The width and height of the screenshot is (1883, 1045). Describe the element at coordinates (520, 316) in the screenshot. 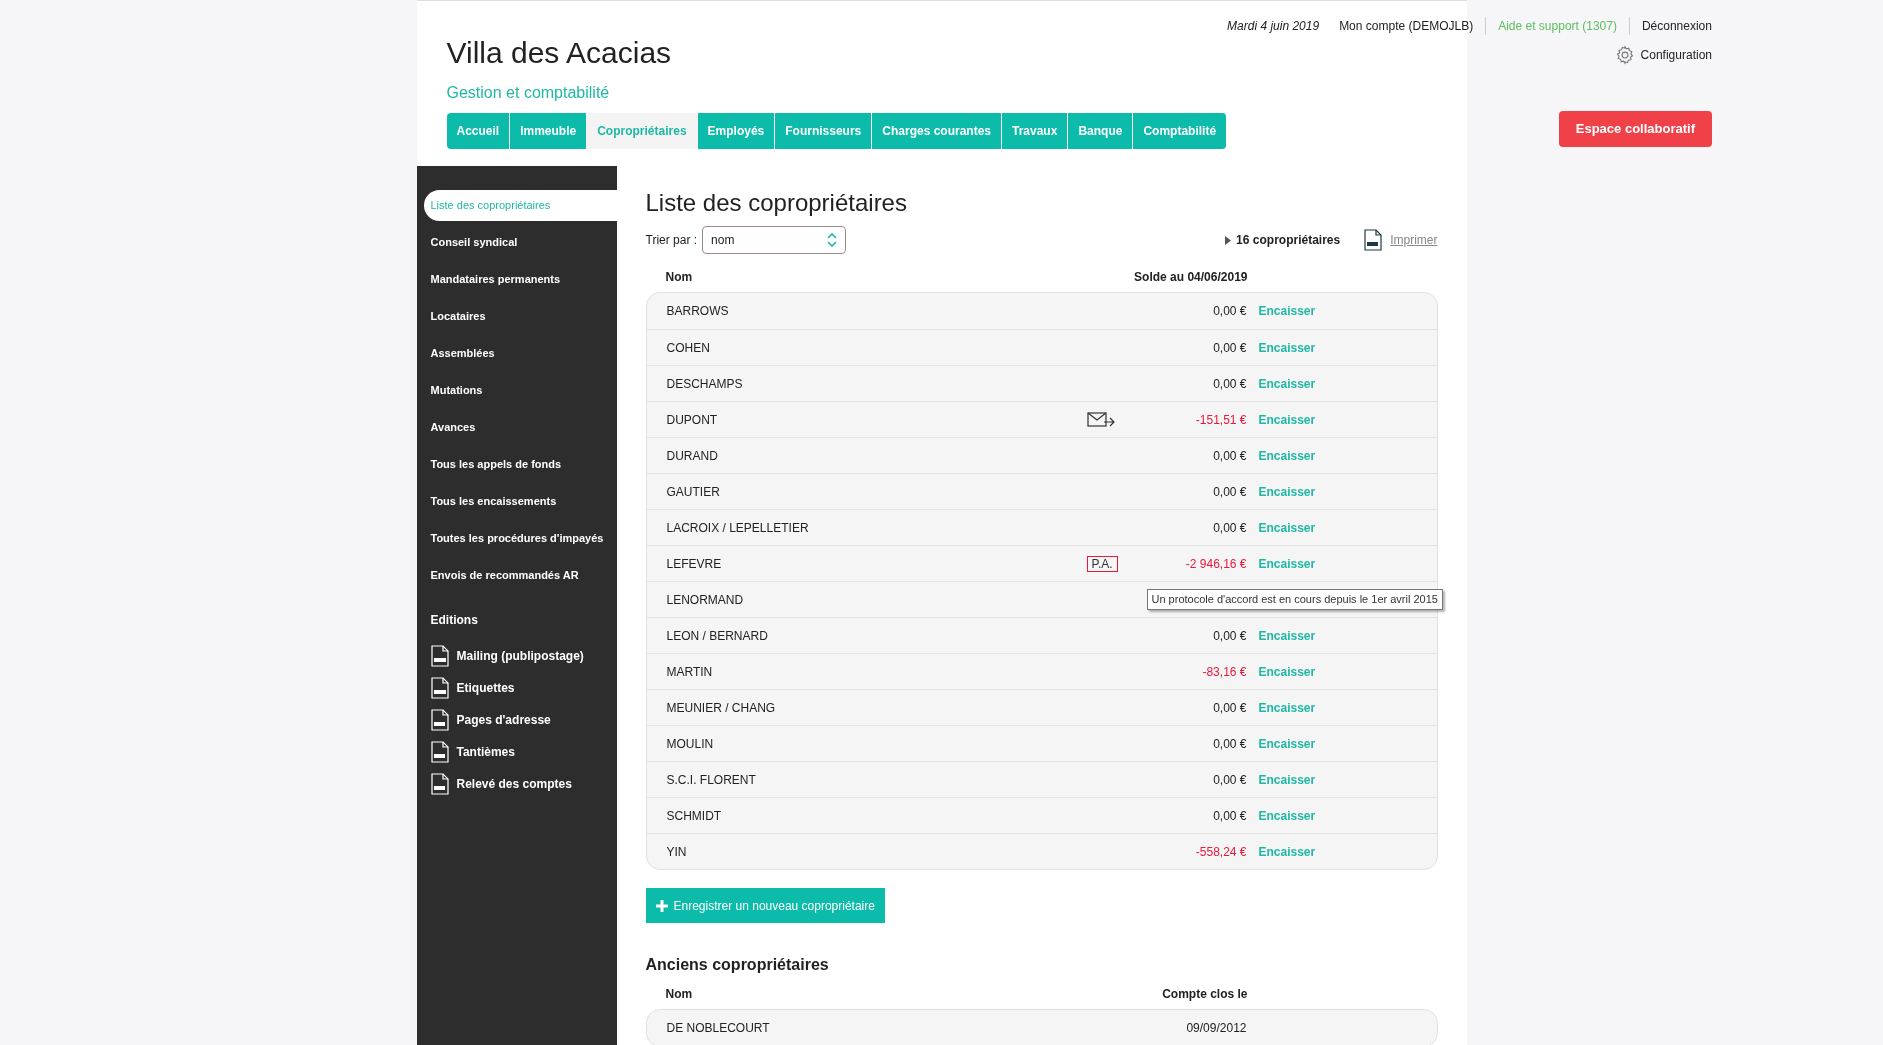

I see `sidebar-item: Locataires` at that location.